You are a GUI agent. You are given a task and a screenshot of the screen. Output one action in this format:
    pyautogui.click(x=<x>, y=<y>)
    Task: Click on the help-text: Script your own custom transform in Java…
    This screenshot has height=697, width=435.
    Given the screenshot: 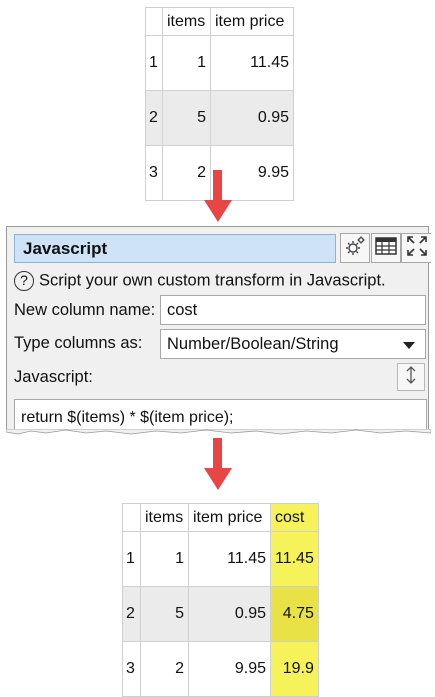 What is the action you would take?
    pyautogui.click(x=212, y=280)
    